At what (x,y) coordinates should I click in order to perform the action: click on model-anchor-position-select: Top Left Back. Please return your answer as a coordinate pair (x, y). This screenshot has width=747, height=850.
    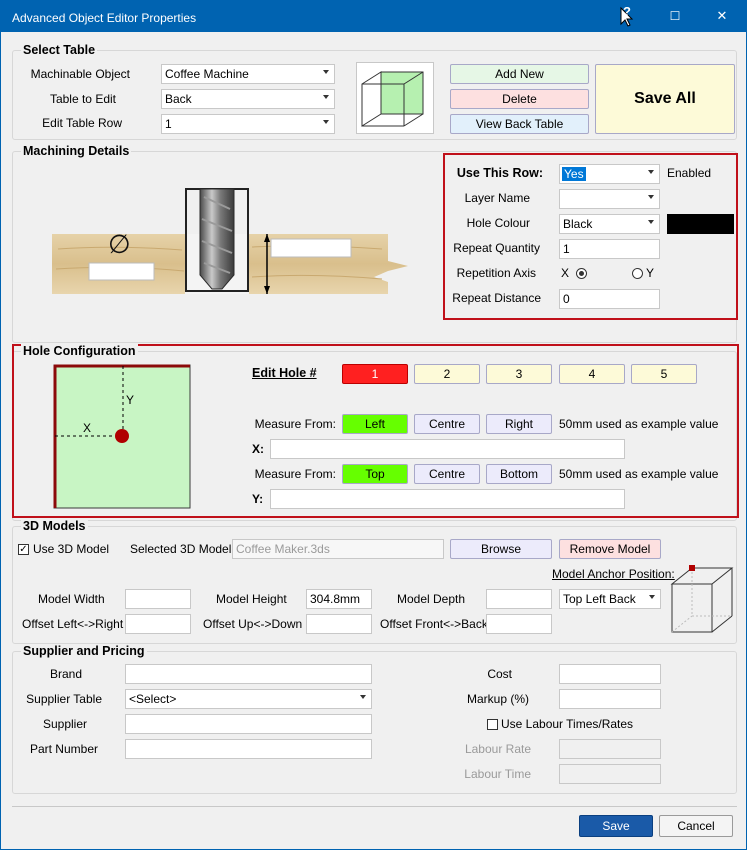
    Looking at the image, I should click on (610, 599).